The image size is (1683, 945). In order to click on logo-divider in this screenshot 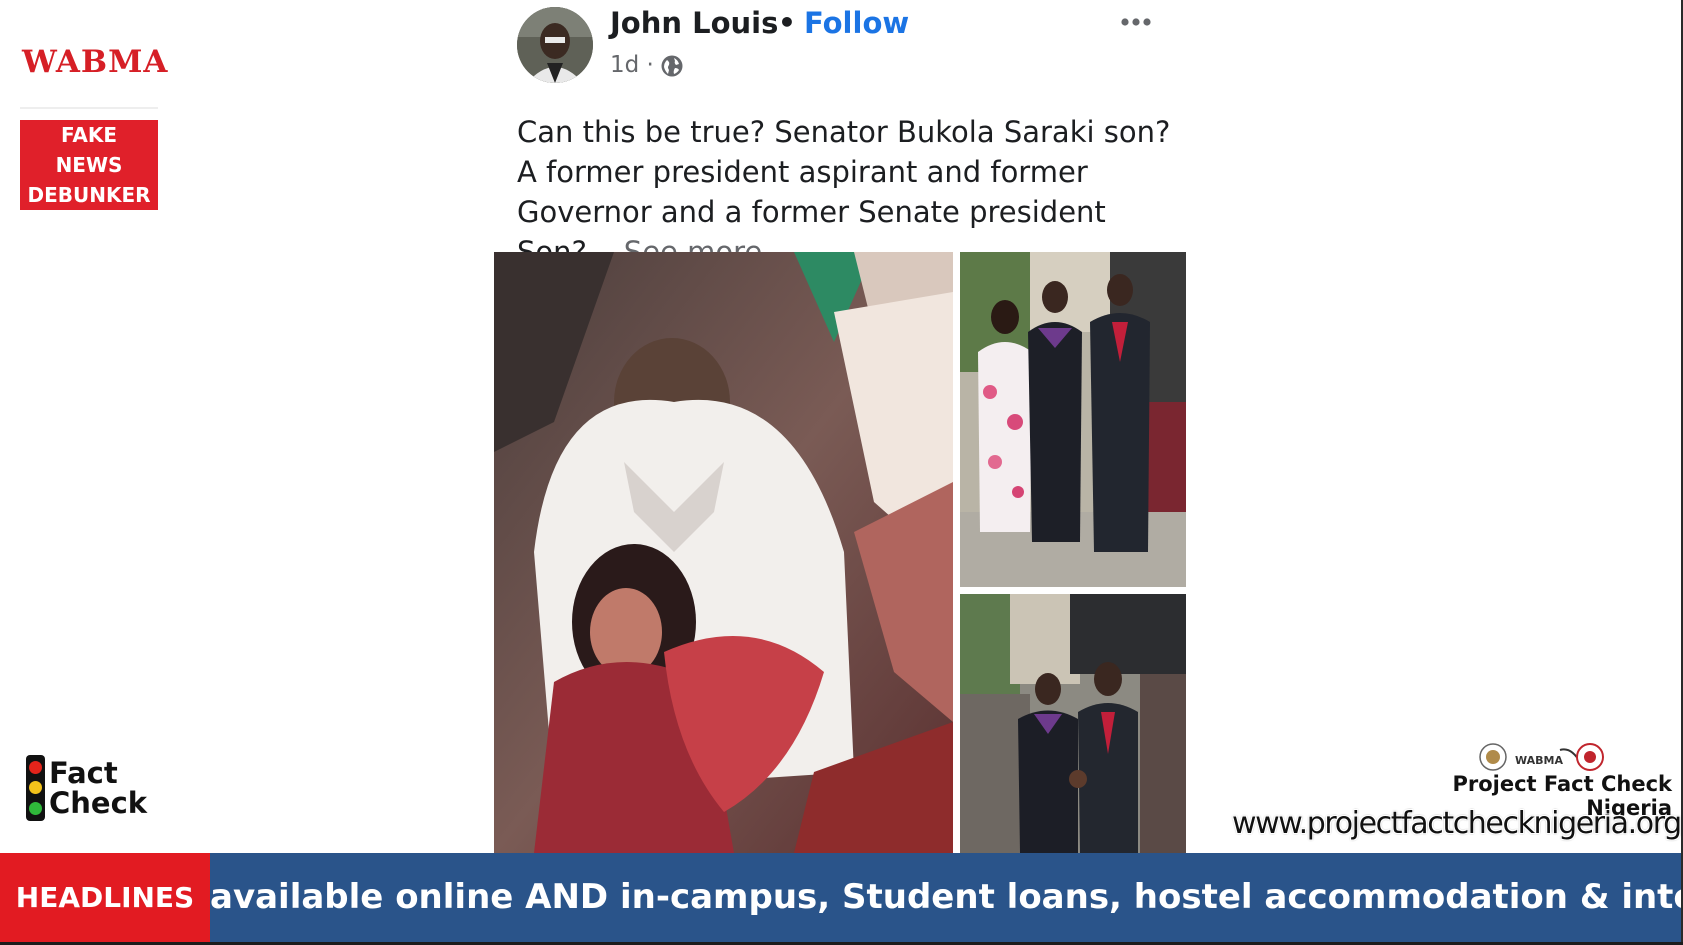, I will do `click(89, 108)`.